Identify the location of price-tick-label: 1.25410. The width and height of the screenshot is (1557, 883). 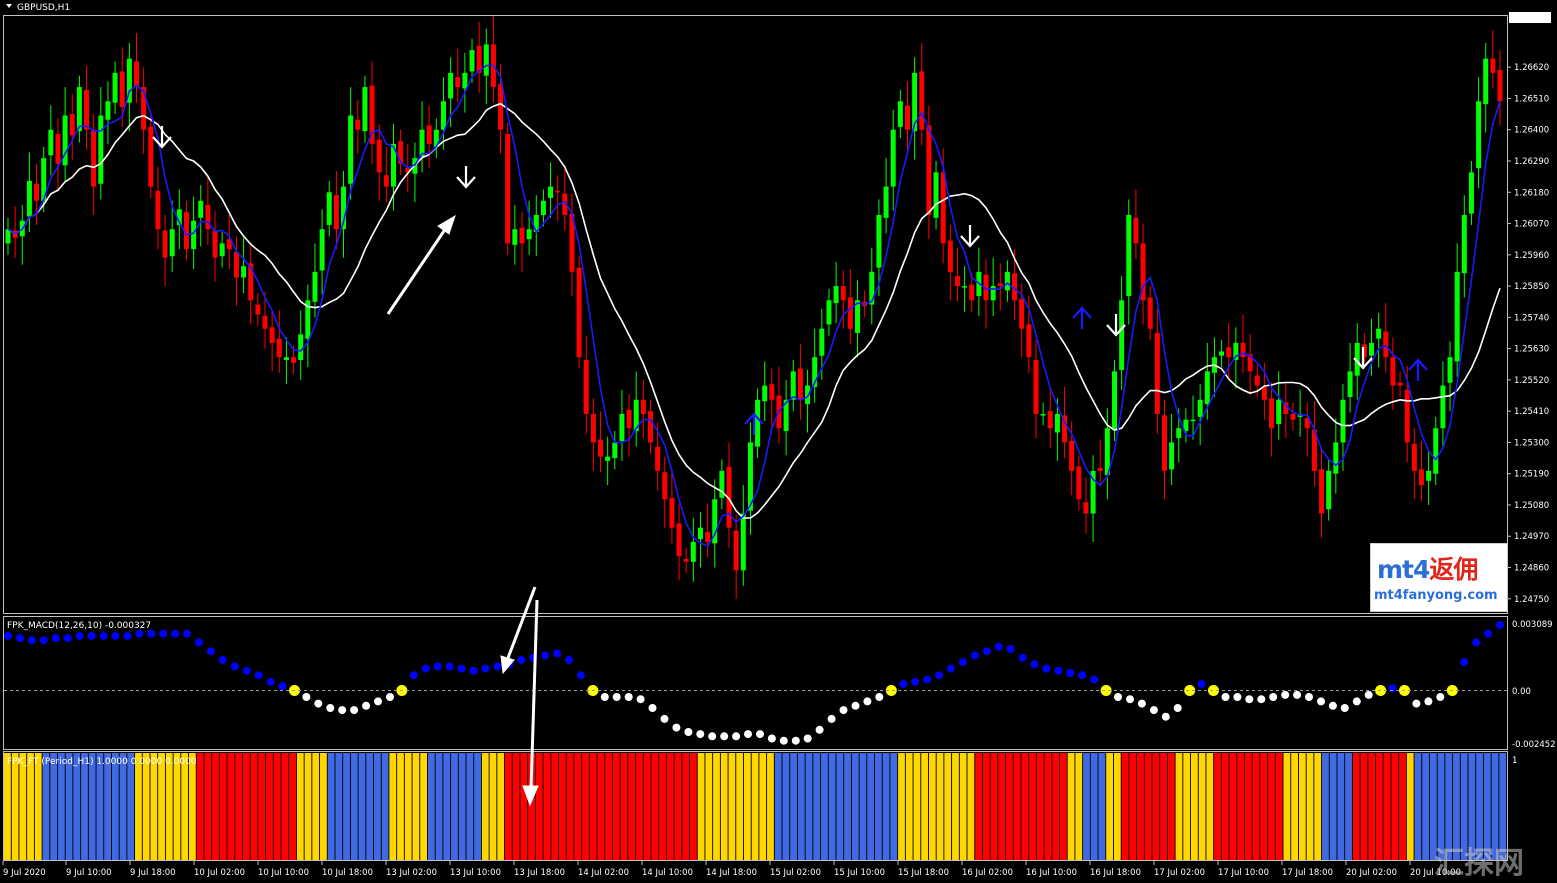
(1531, 412).